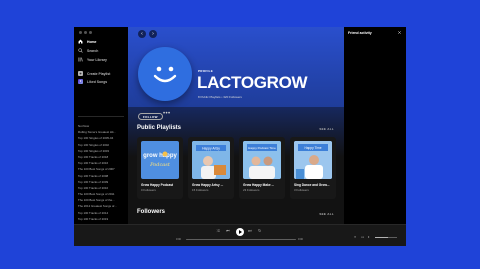  I want to click on public-playlists-heading: Public Playlists, so click(159, 128).